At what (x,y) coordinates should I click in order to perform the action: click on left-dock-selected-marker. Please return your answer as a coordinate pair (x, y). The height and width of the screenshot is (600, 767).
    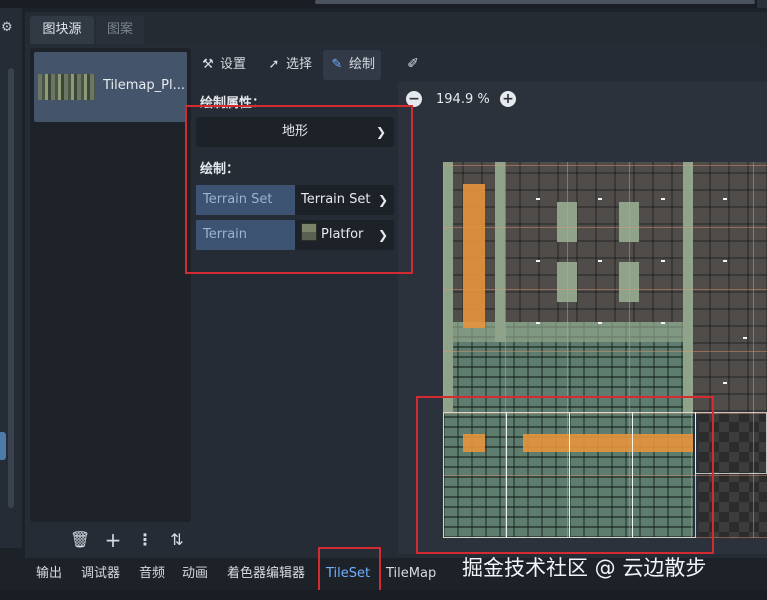
    Looking at the image, I should click on (3, 446).